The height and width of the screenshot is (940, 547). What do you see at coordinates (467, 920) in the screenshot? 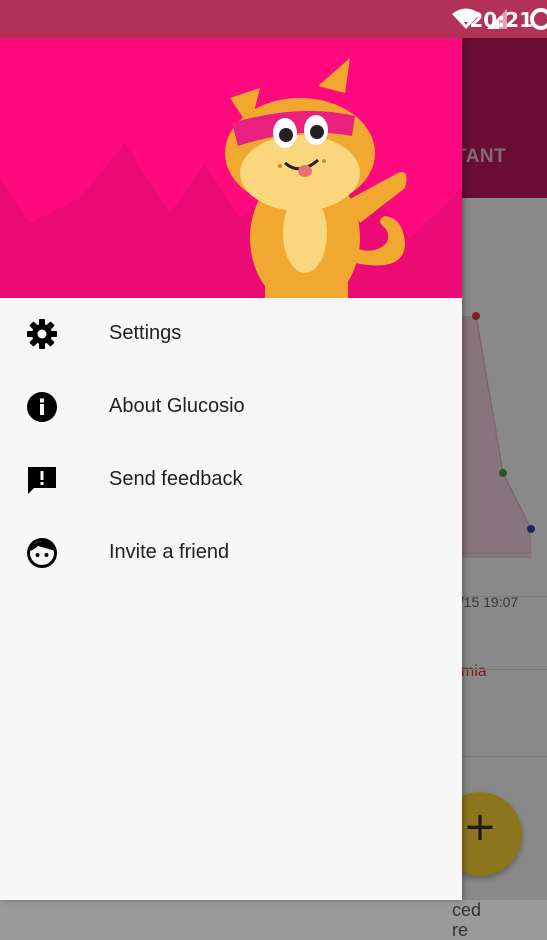
I see `background-text: ced re` at bounding box center [467, 920].